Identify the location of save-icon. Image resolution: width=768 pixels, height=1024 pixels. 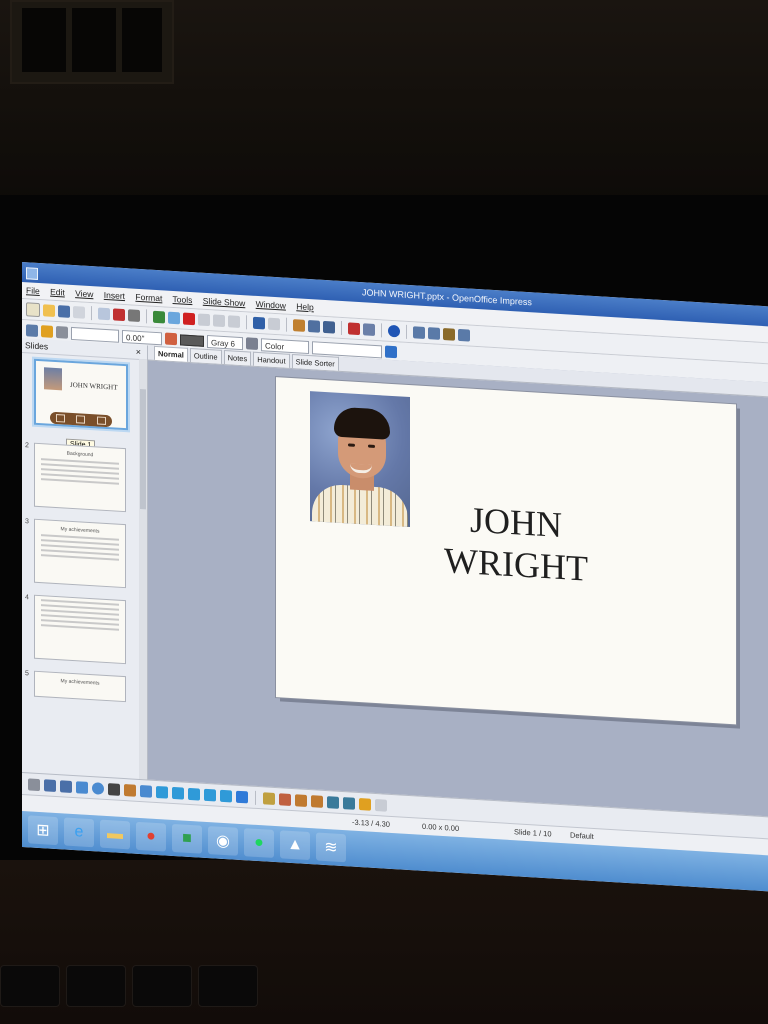
(64, 311).